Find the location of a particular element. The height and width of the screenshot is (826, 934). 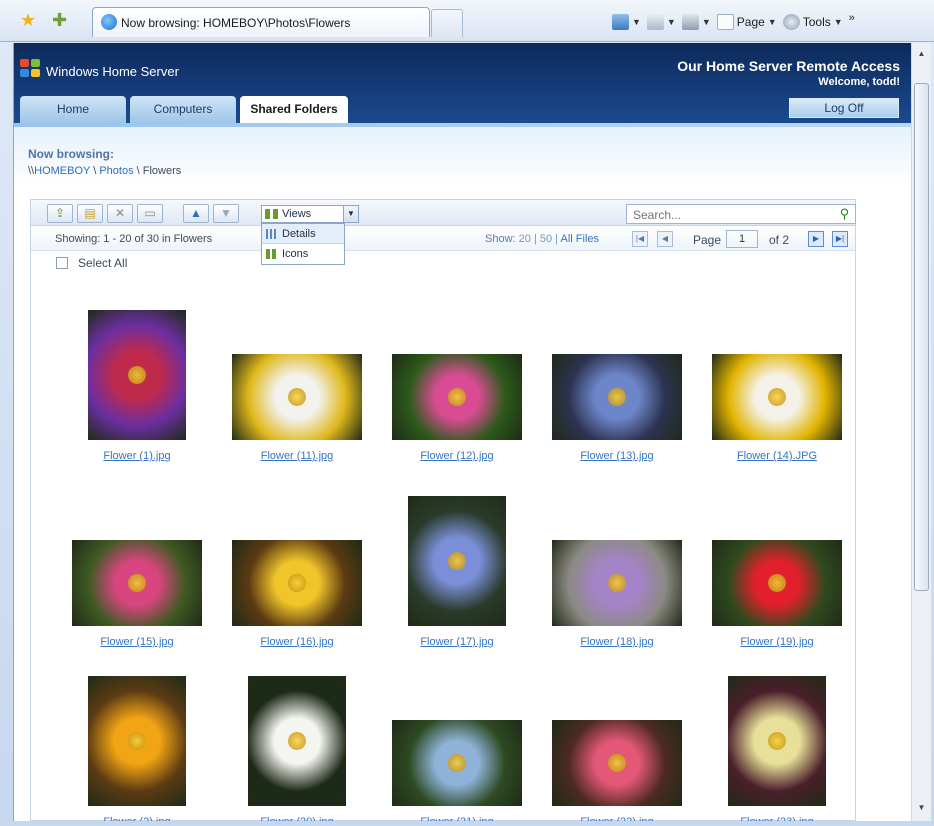

page-menu: Page ▼ is located at coordinates (746, 22).